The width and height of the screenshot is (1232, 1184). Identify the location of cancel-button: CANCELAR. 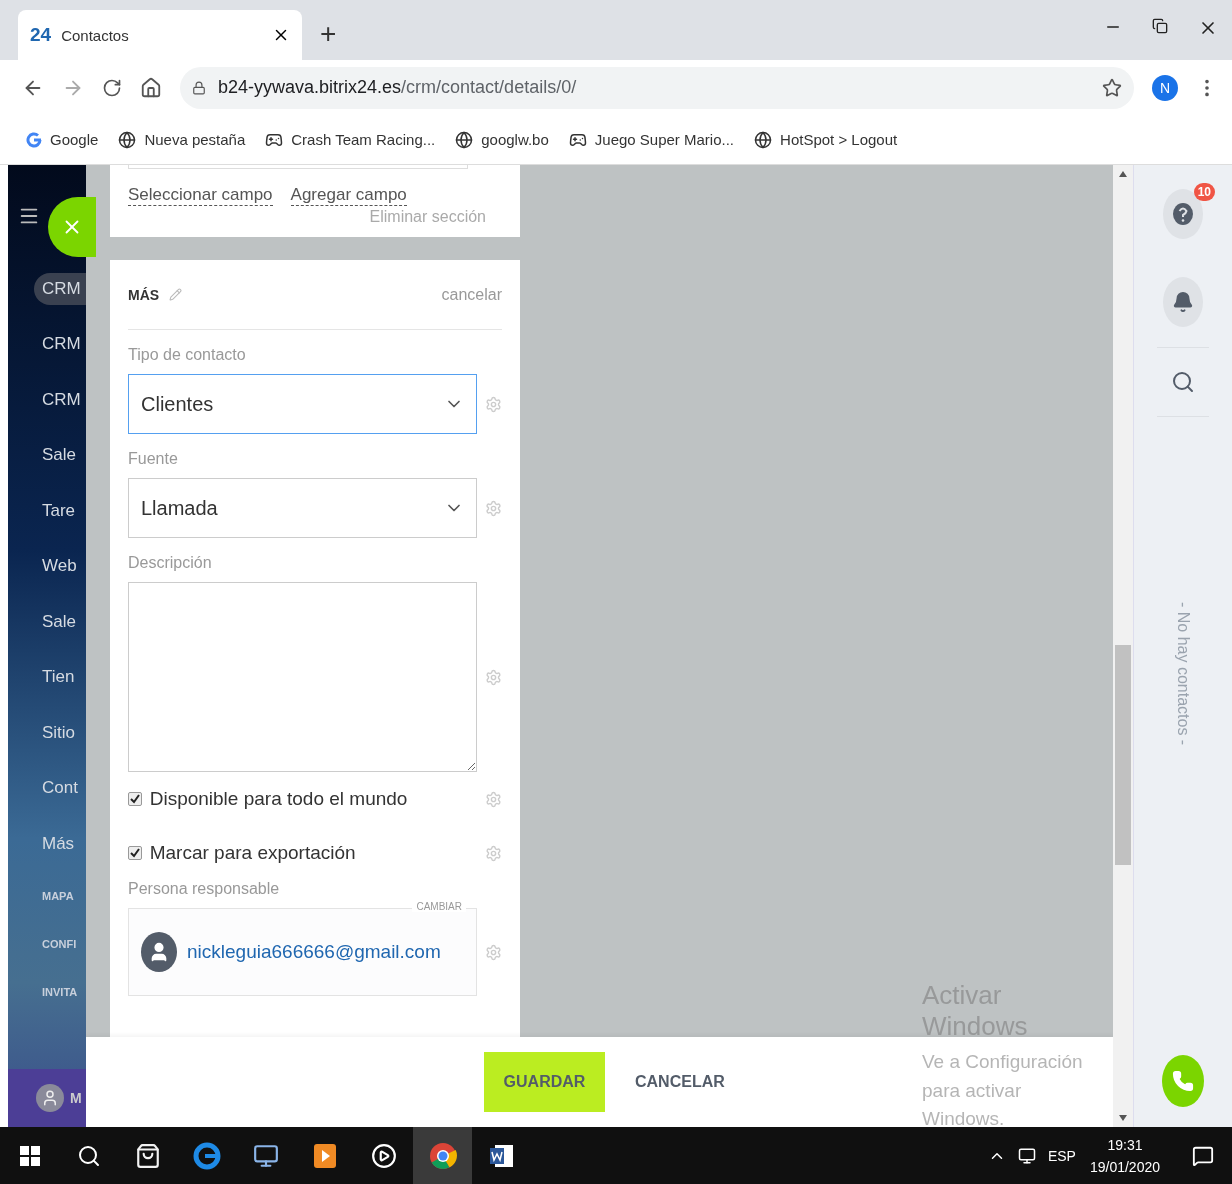
(680, 1082).